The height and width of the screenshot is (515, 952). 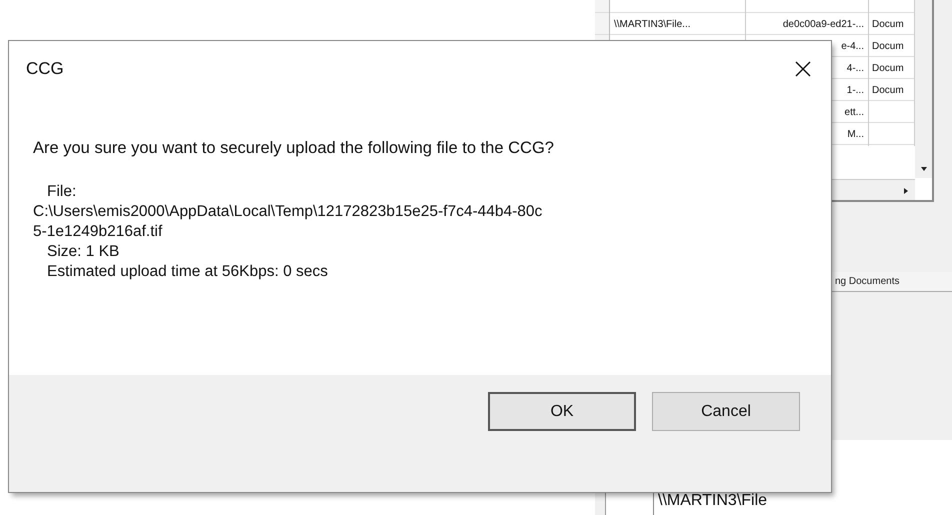 I want to click on close-icon, so click(x=803, y=69).